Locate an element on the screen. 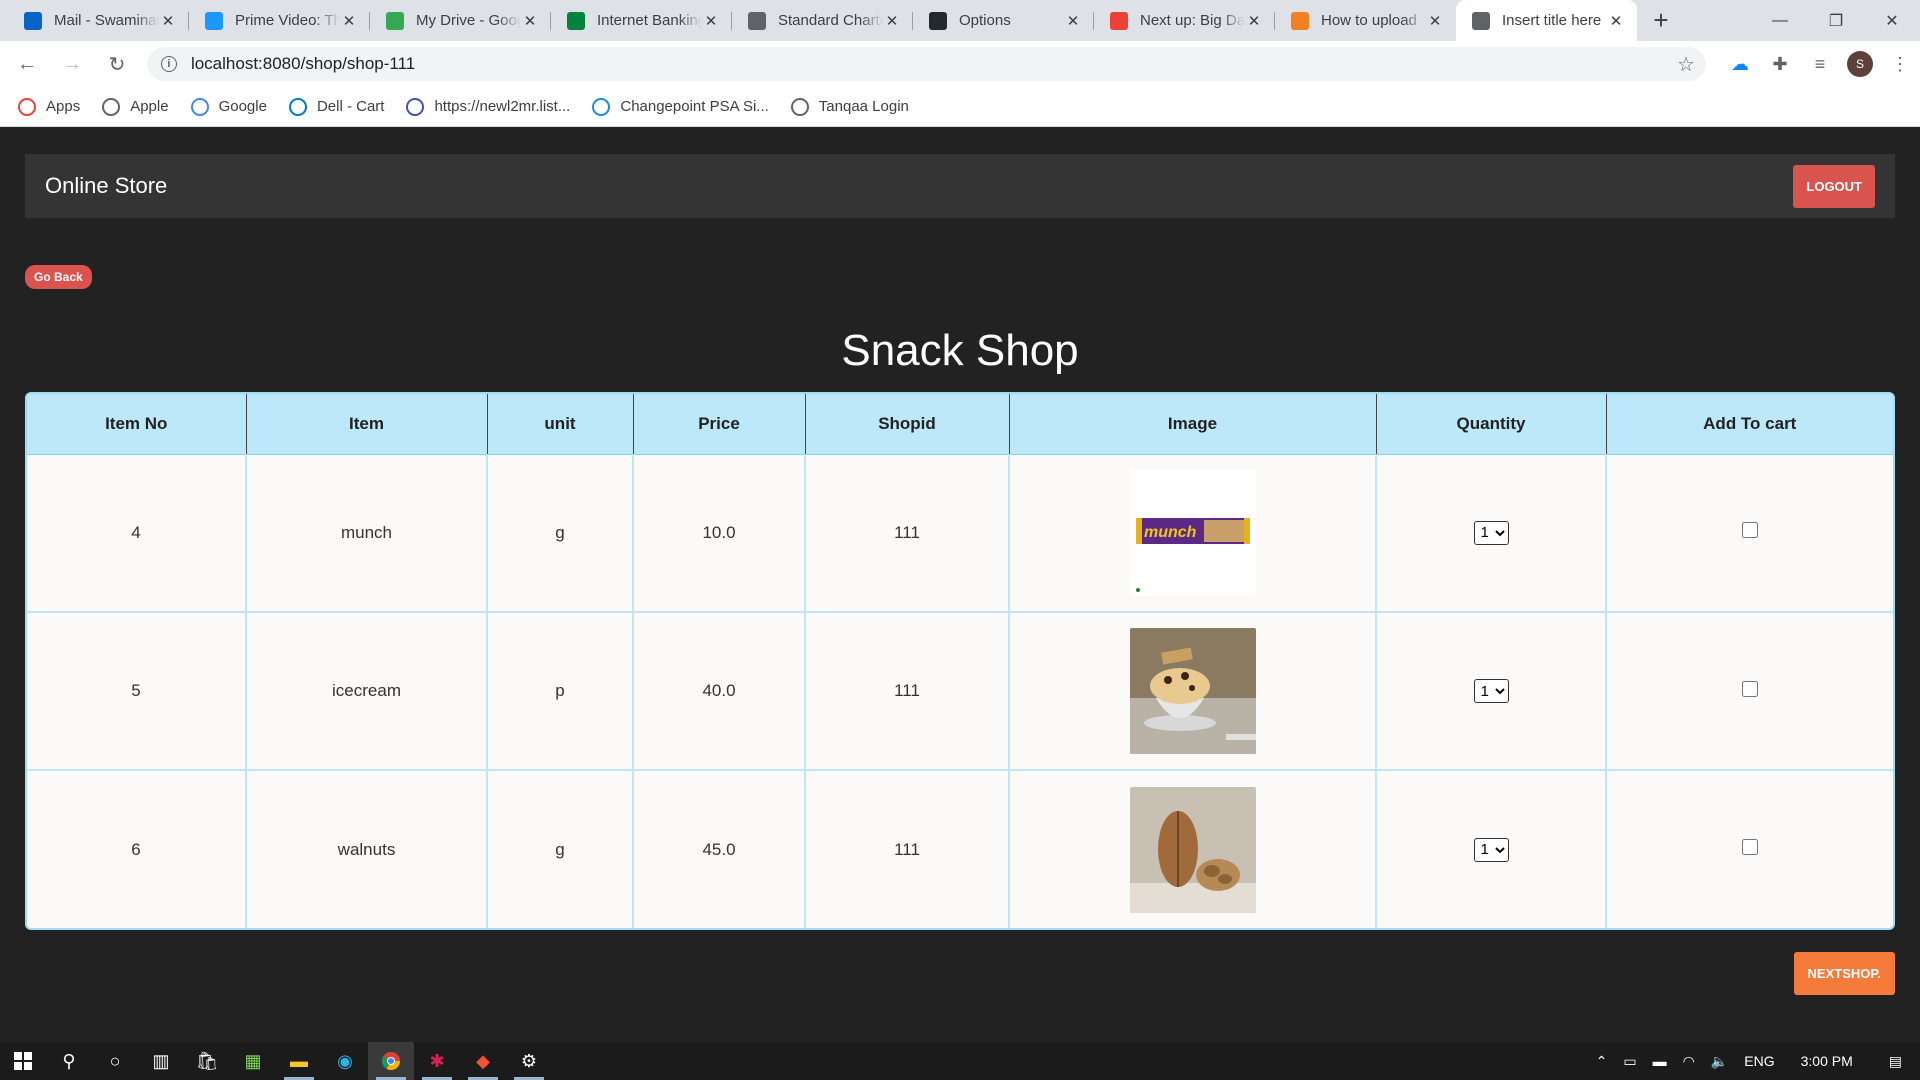  store-brand: Online Store is located at coordinates (106, 186).